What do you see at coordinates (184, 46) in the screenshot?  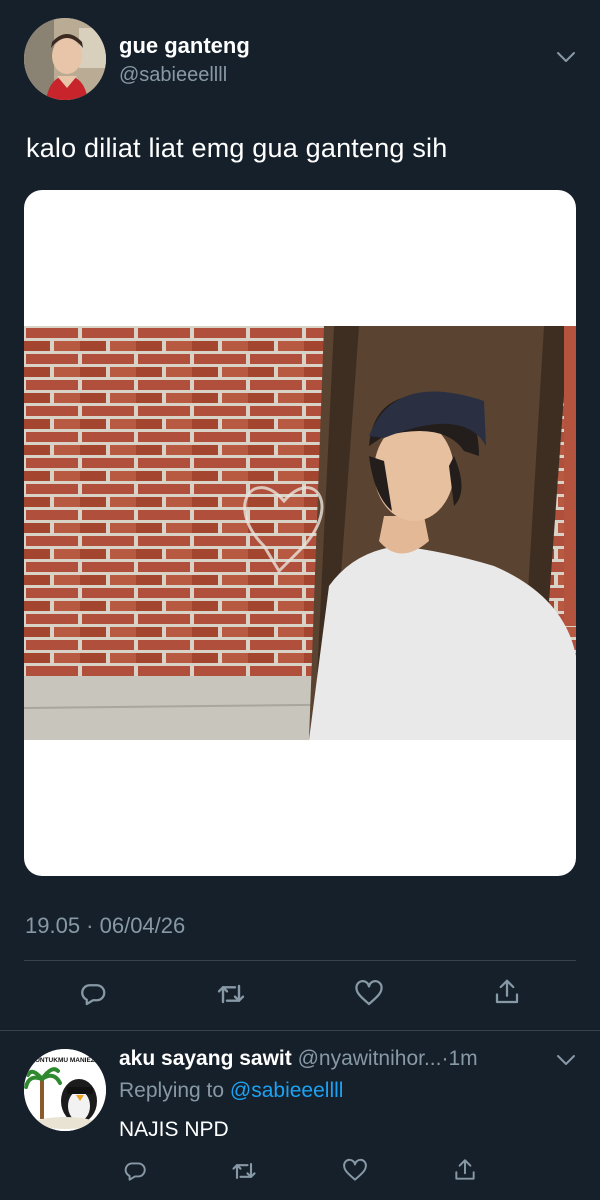 I see `author-name: gue ganteng` at bounding box center [184, 46].